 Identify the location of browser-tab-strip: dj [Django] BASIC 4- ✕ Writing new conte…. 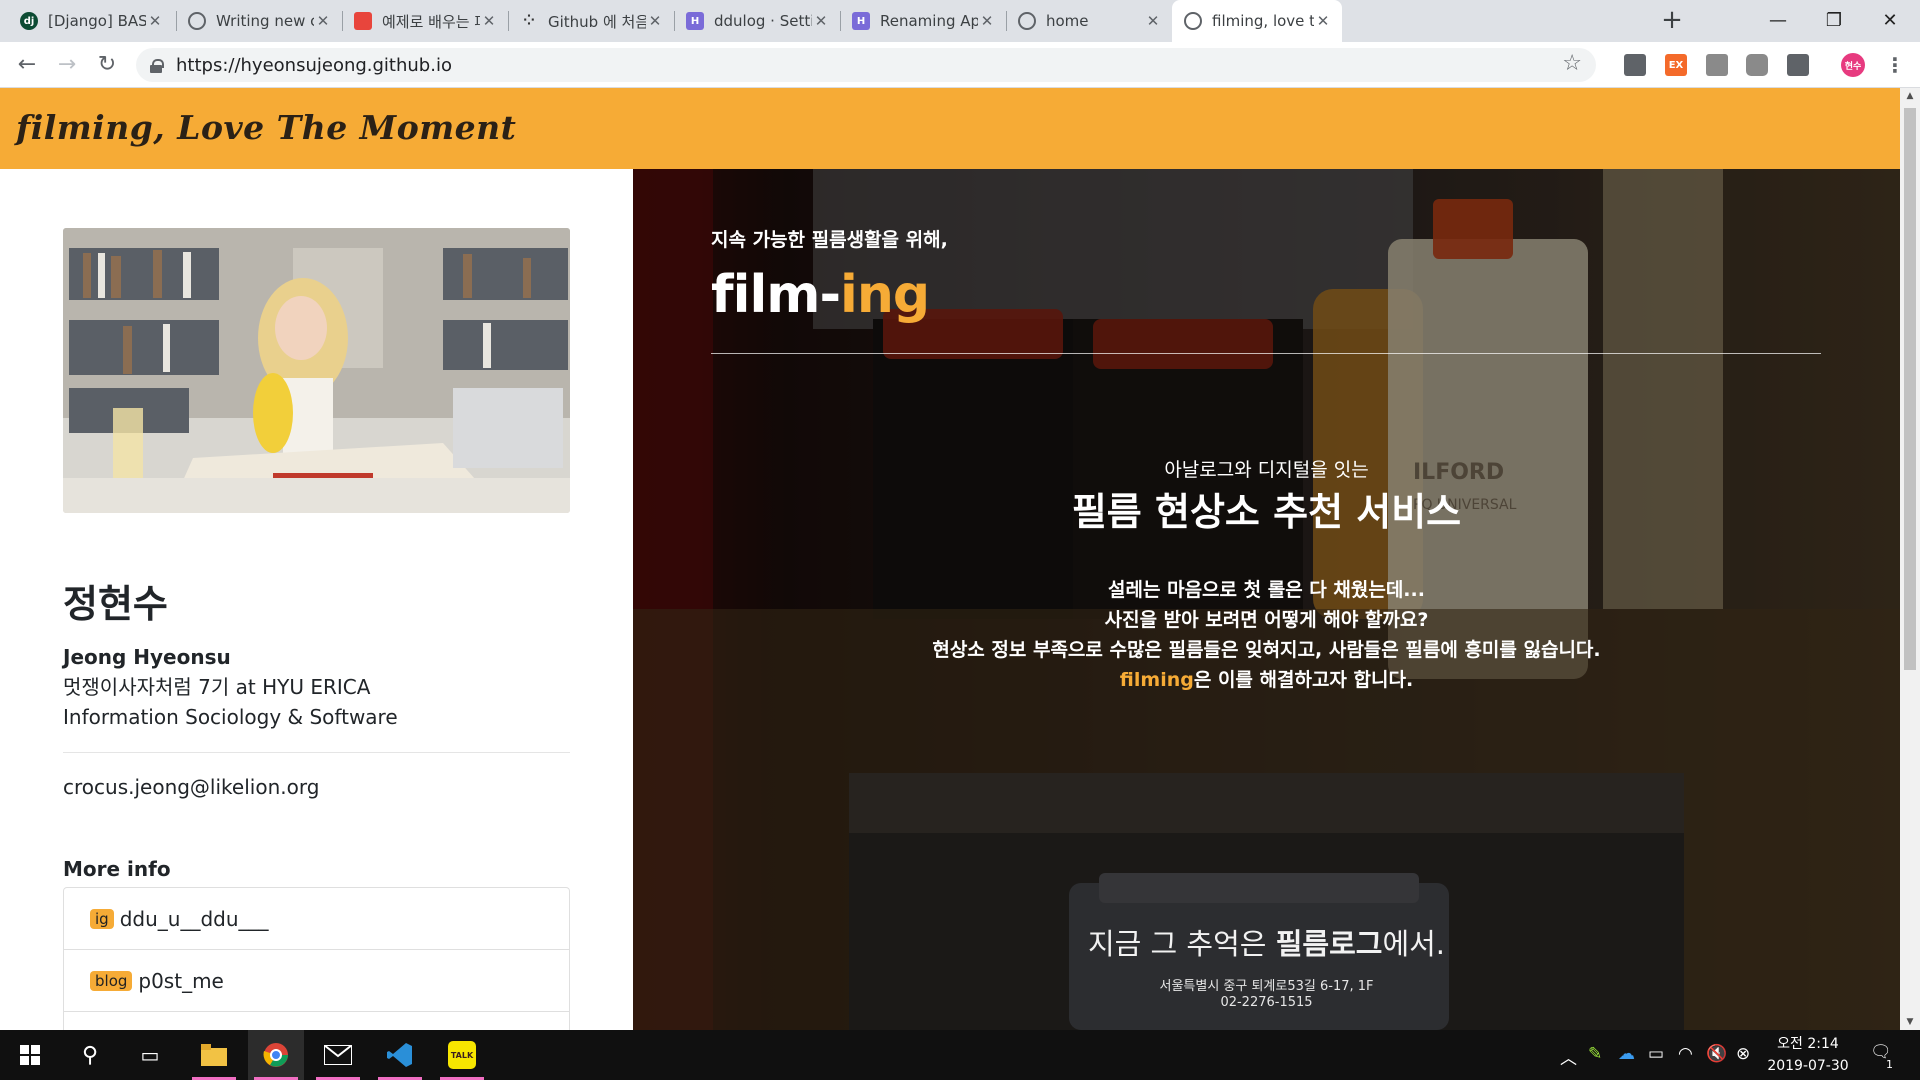
(960, 21).